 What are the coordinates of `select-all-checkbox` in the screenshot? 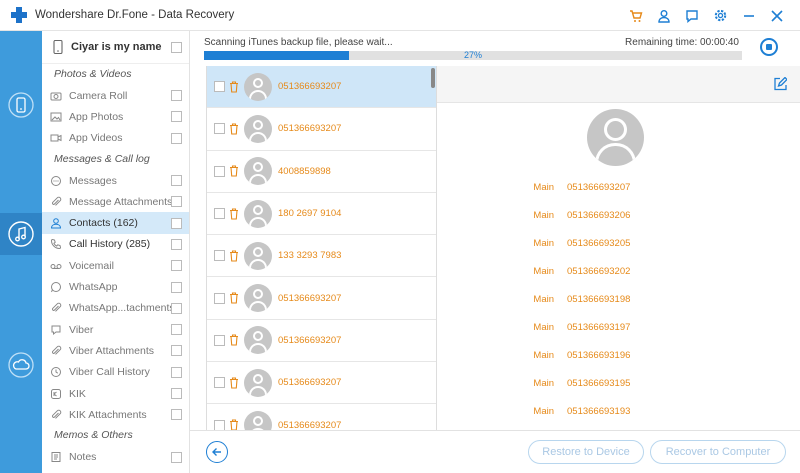 It's located at (176, 47).